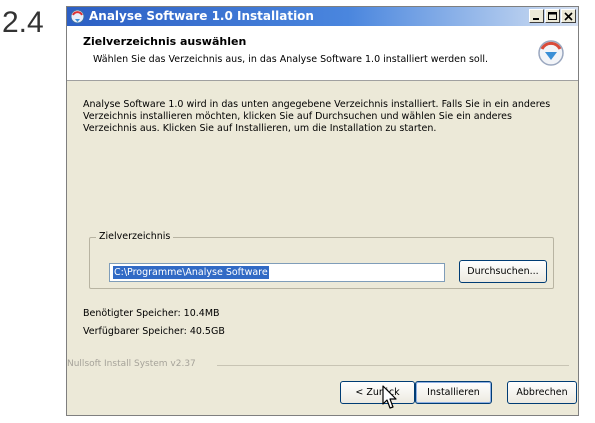 The image size is (595, 423). What do you see at coordinates (131, 364) in the screenshot?
I see `branding-text: Nullsoft Install System v2.37` at bounding box center [131, 364].